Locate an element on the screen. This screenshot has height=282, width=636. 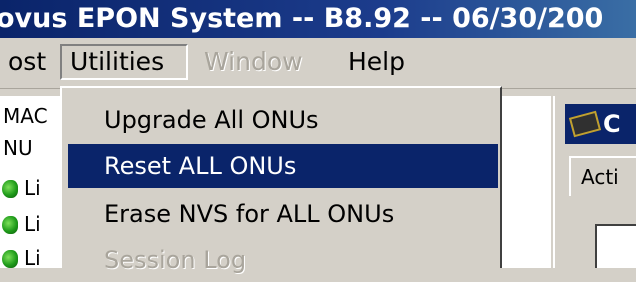
column-header-onu: NU is located at coordinates (18, 148).